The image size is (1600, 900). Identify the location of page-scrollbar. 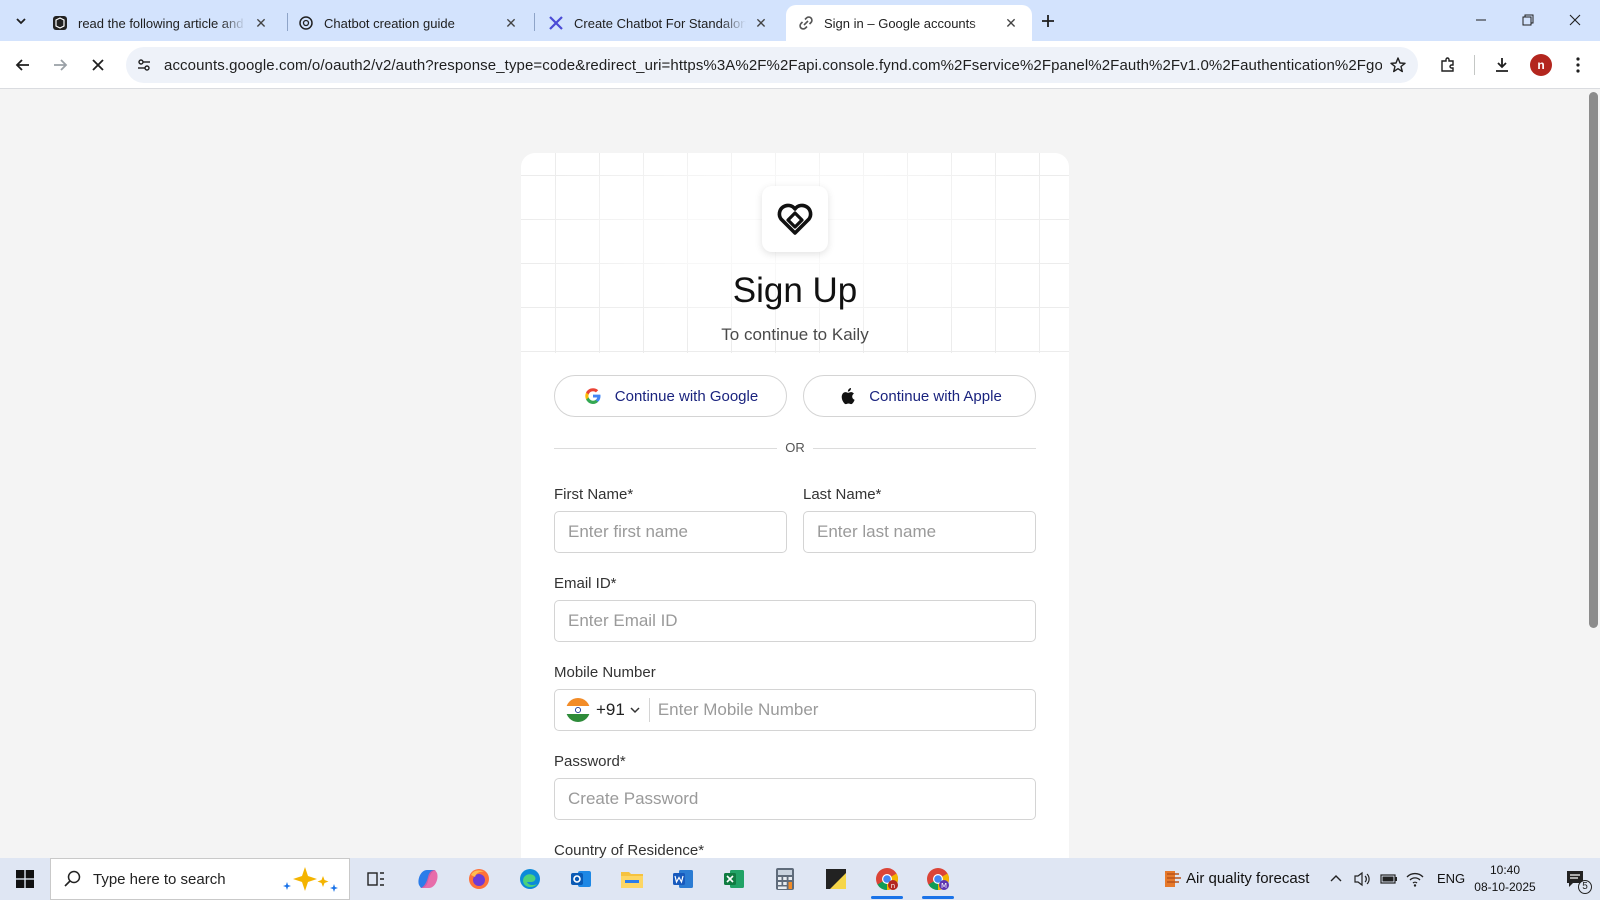
(1593, 474).